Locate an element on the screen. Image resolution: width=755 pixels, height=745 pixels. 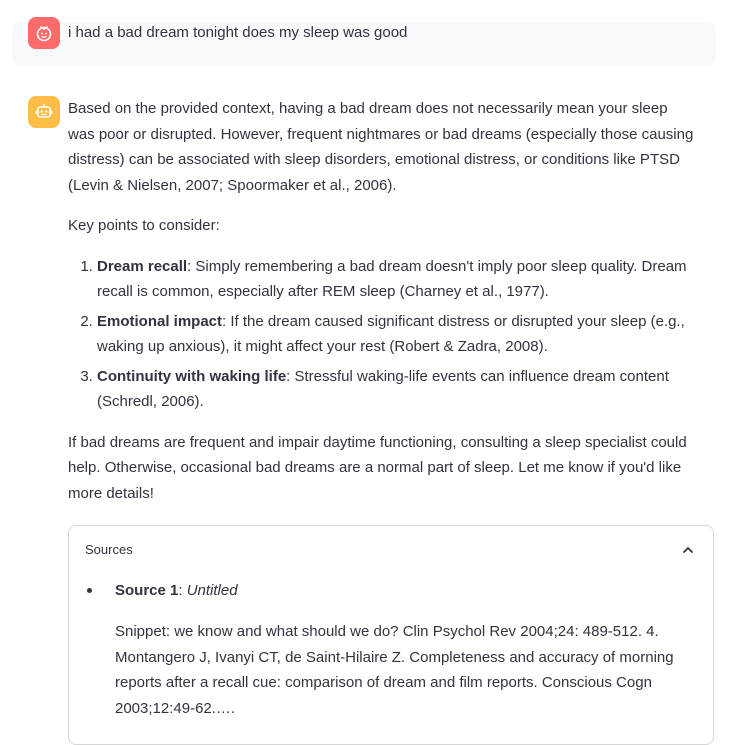
key-points-heading: Key points to consider: is located at coordinates (144, 225).